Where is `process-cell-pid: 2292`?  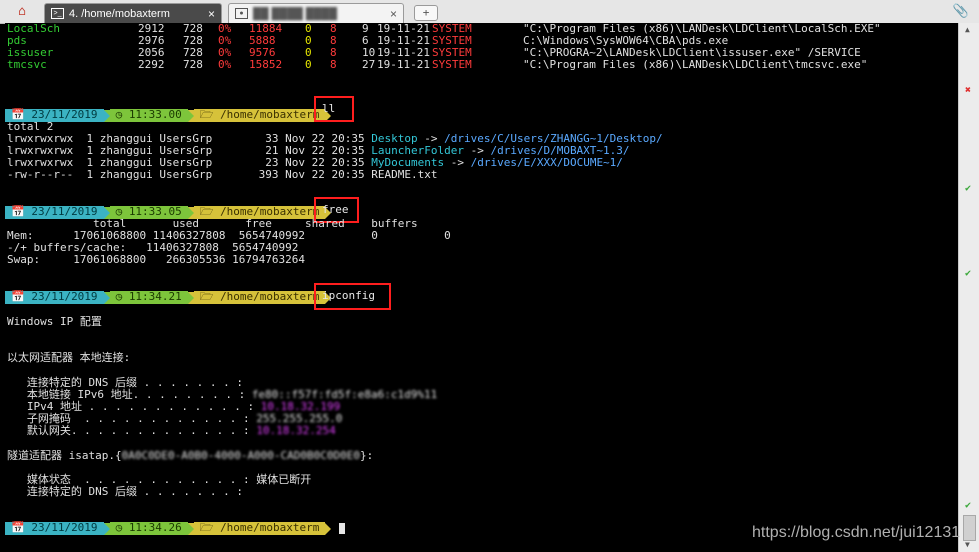
process-cell-pid: 2292 is located at coordinates (151, 64).